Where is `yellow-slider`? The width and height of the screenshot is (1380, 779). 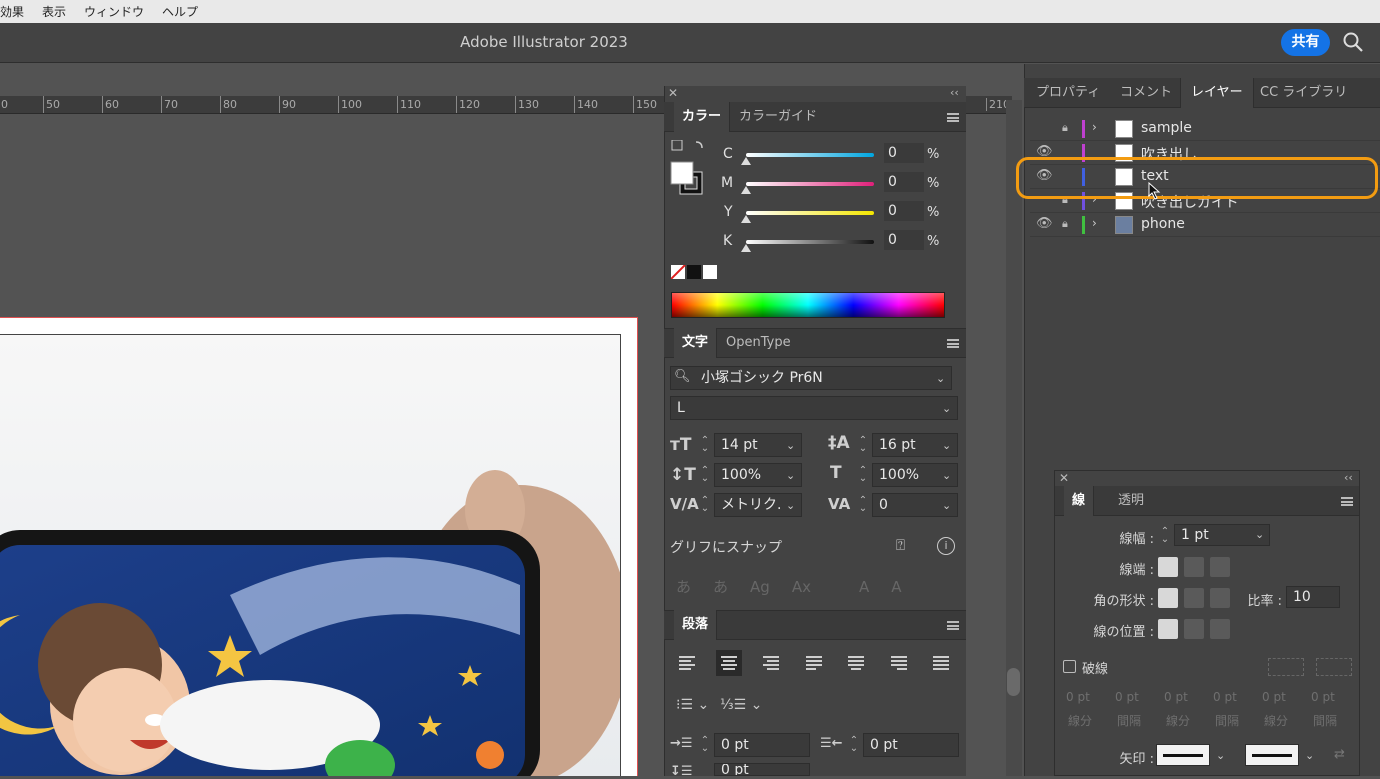
yellow-slider is located at coordinates (810, 213).